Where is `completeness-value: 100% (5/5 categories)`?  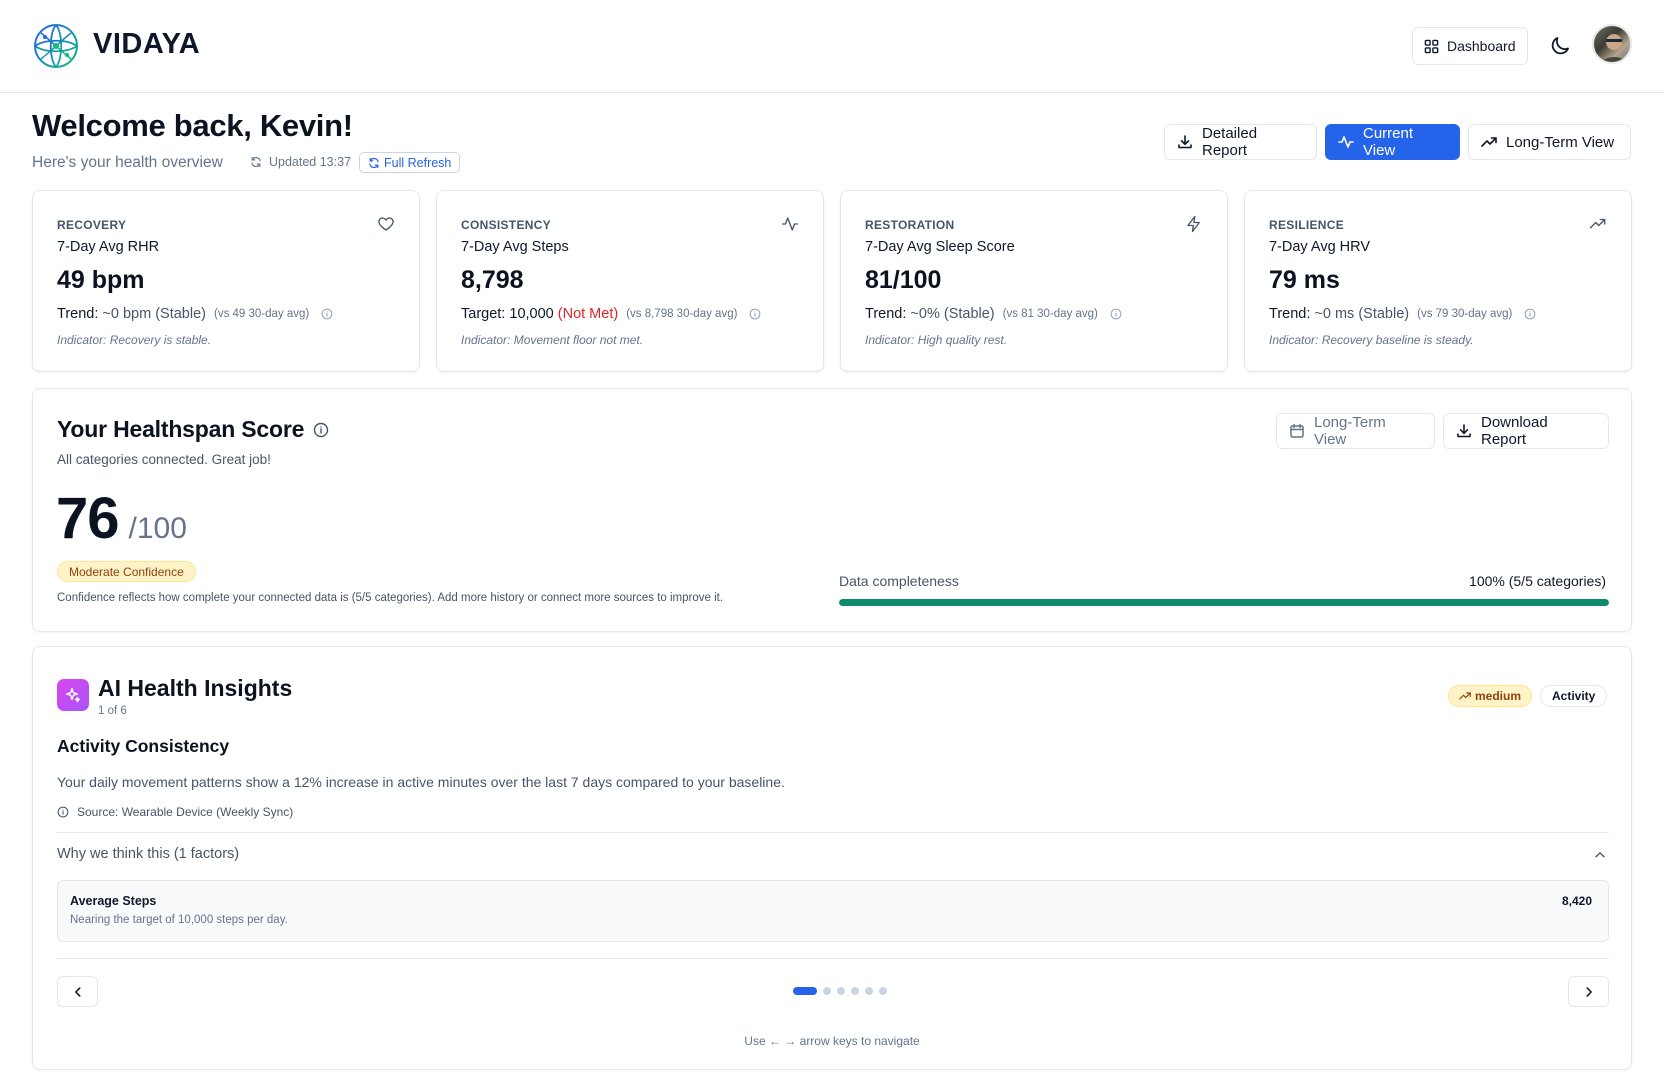
completeness-value: 100% (5/5 categories) is located at coordinates (1537, 581).